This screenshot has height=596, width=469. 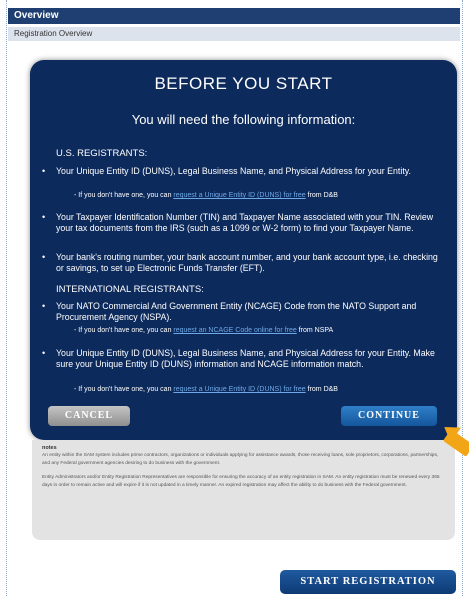 I want to click on us-registrants-label: U.S. REGISTRANTS:, so click(x=102, y=153).